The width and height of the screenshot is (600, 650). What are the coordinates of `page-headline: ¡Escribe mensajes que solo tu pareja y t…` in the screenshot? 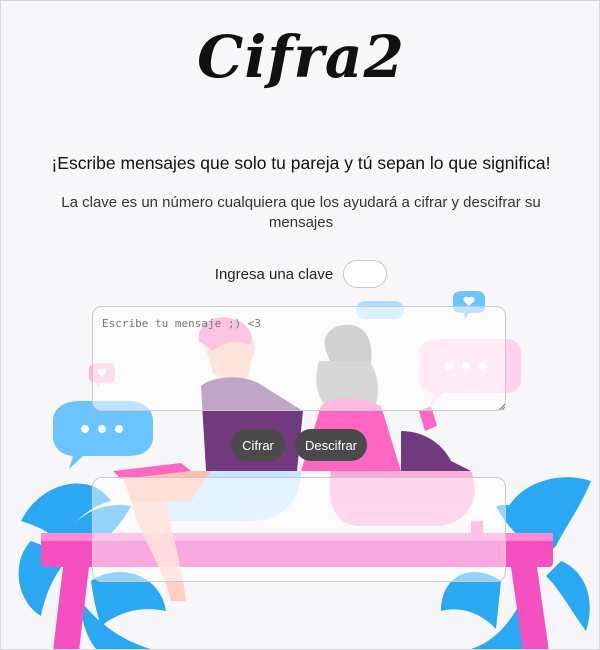 It's located at (301, 163).